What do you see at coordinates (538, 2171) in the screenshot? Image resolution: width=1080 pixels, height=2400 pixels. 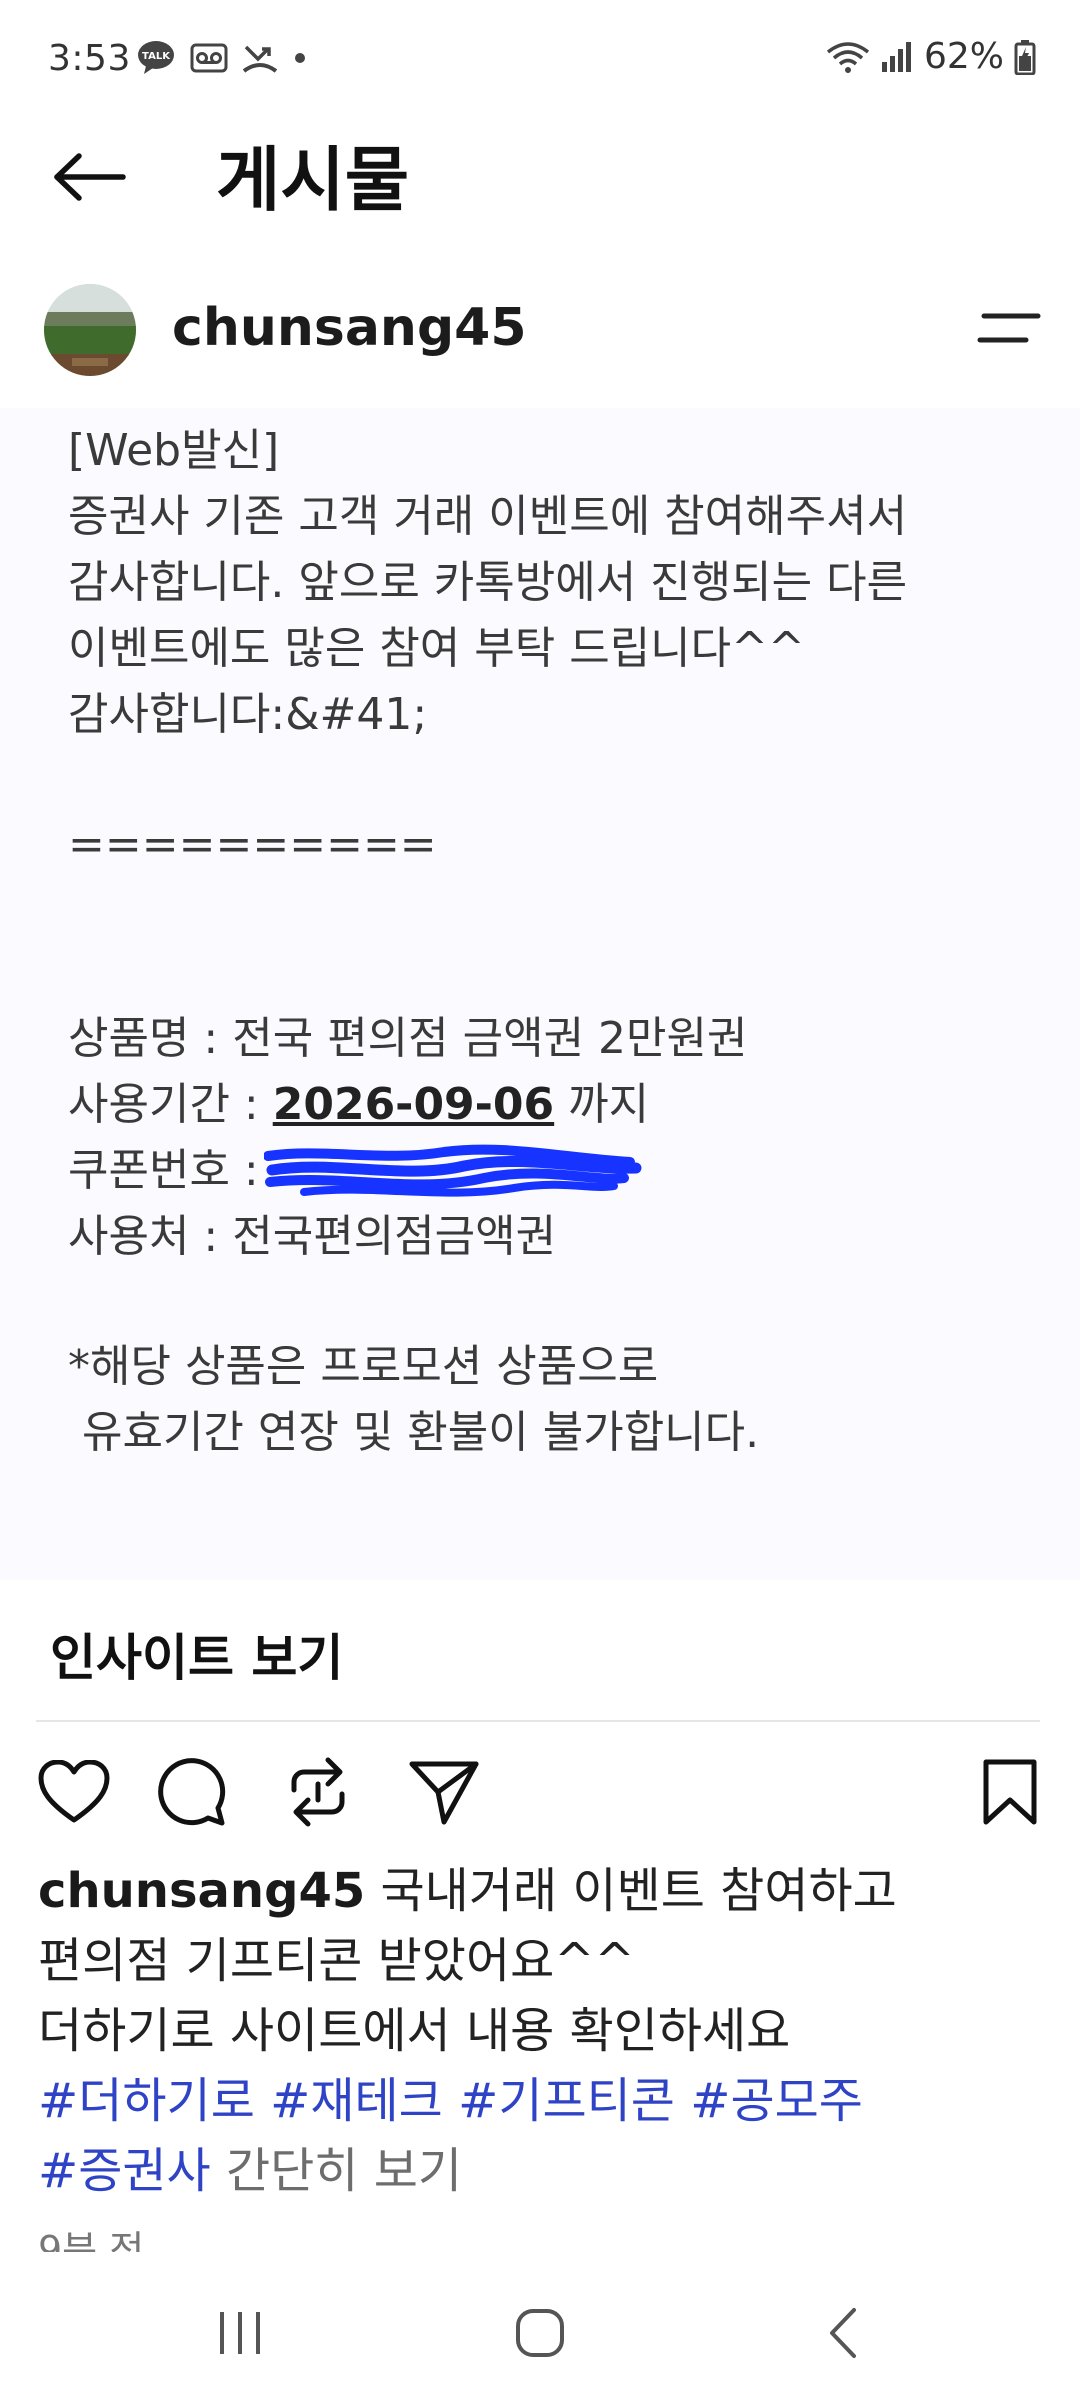 I see `hashtag-line: #증권사 간단히 보기` at bounding box center [538, 2171].